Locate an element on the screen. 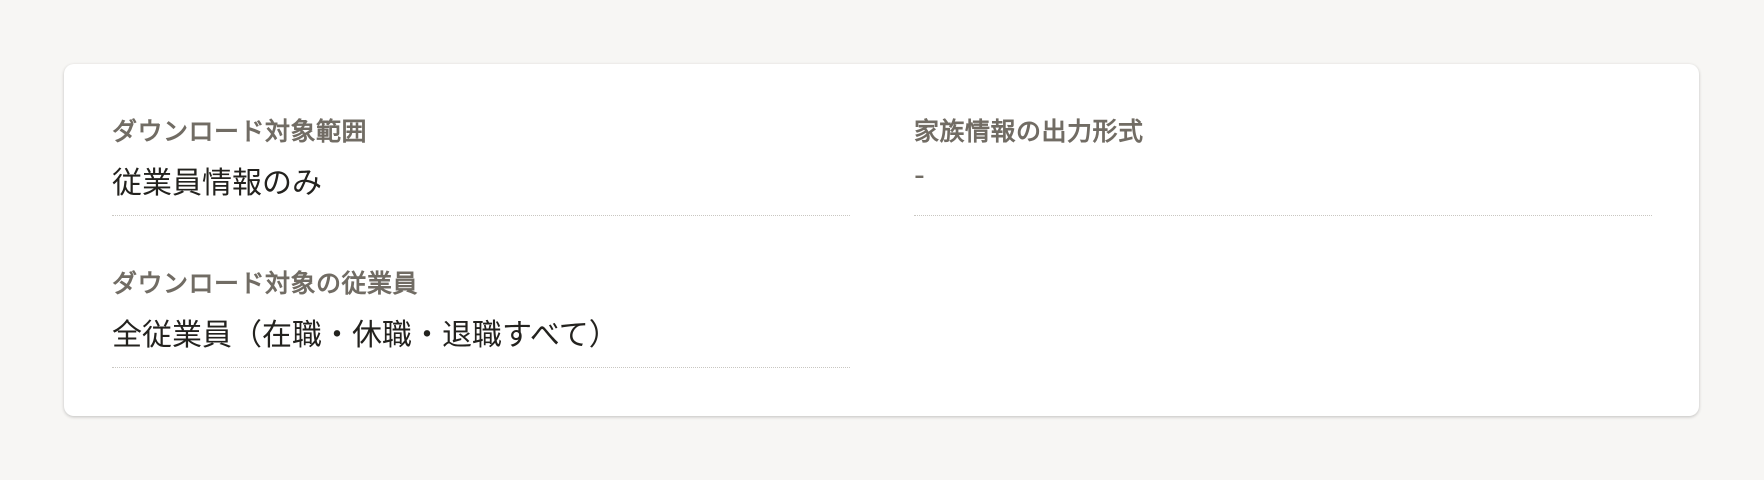 The width and height of the screenshot is (1764, 480). target-employees-label: ダウンロード対象の従業員 is located at coordinates (265, 283).